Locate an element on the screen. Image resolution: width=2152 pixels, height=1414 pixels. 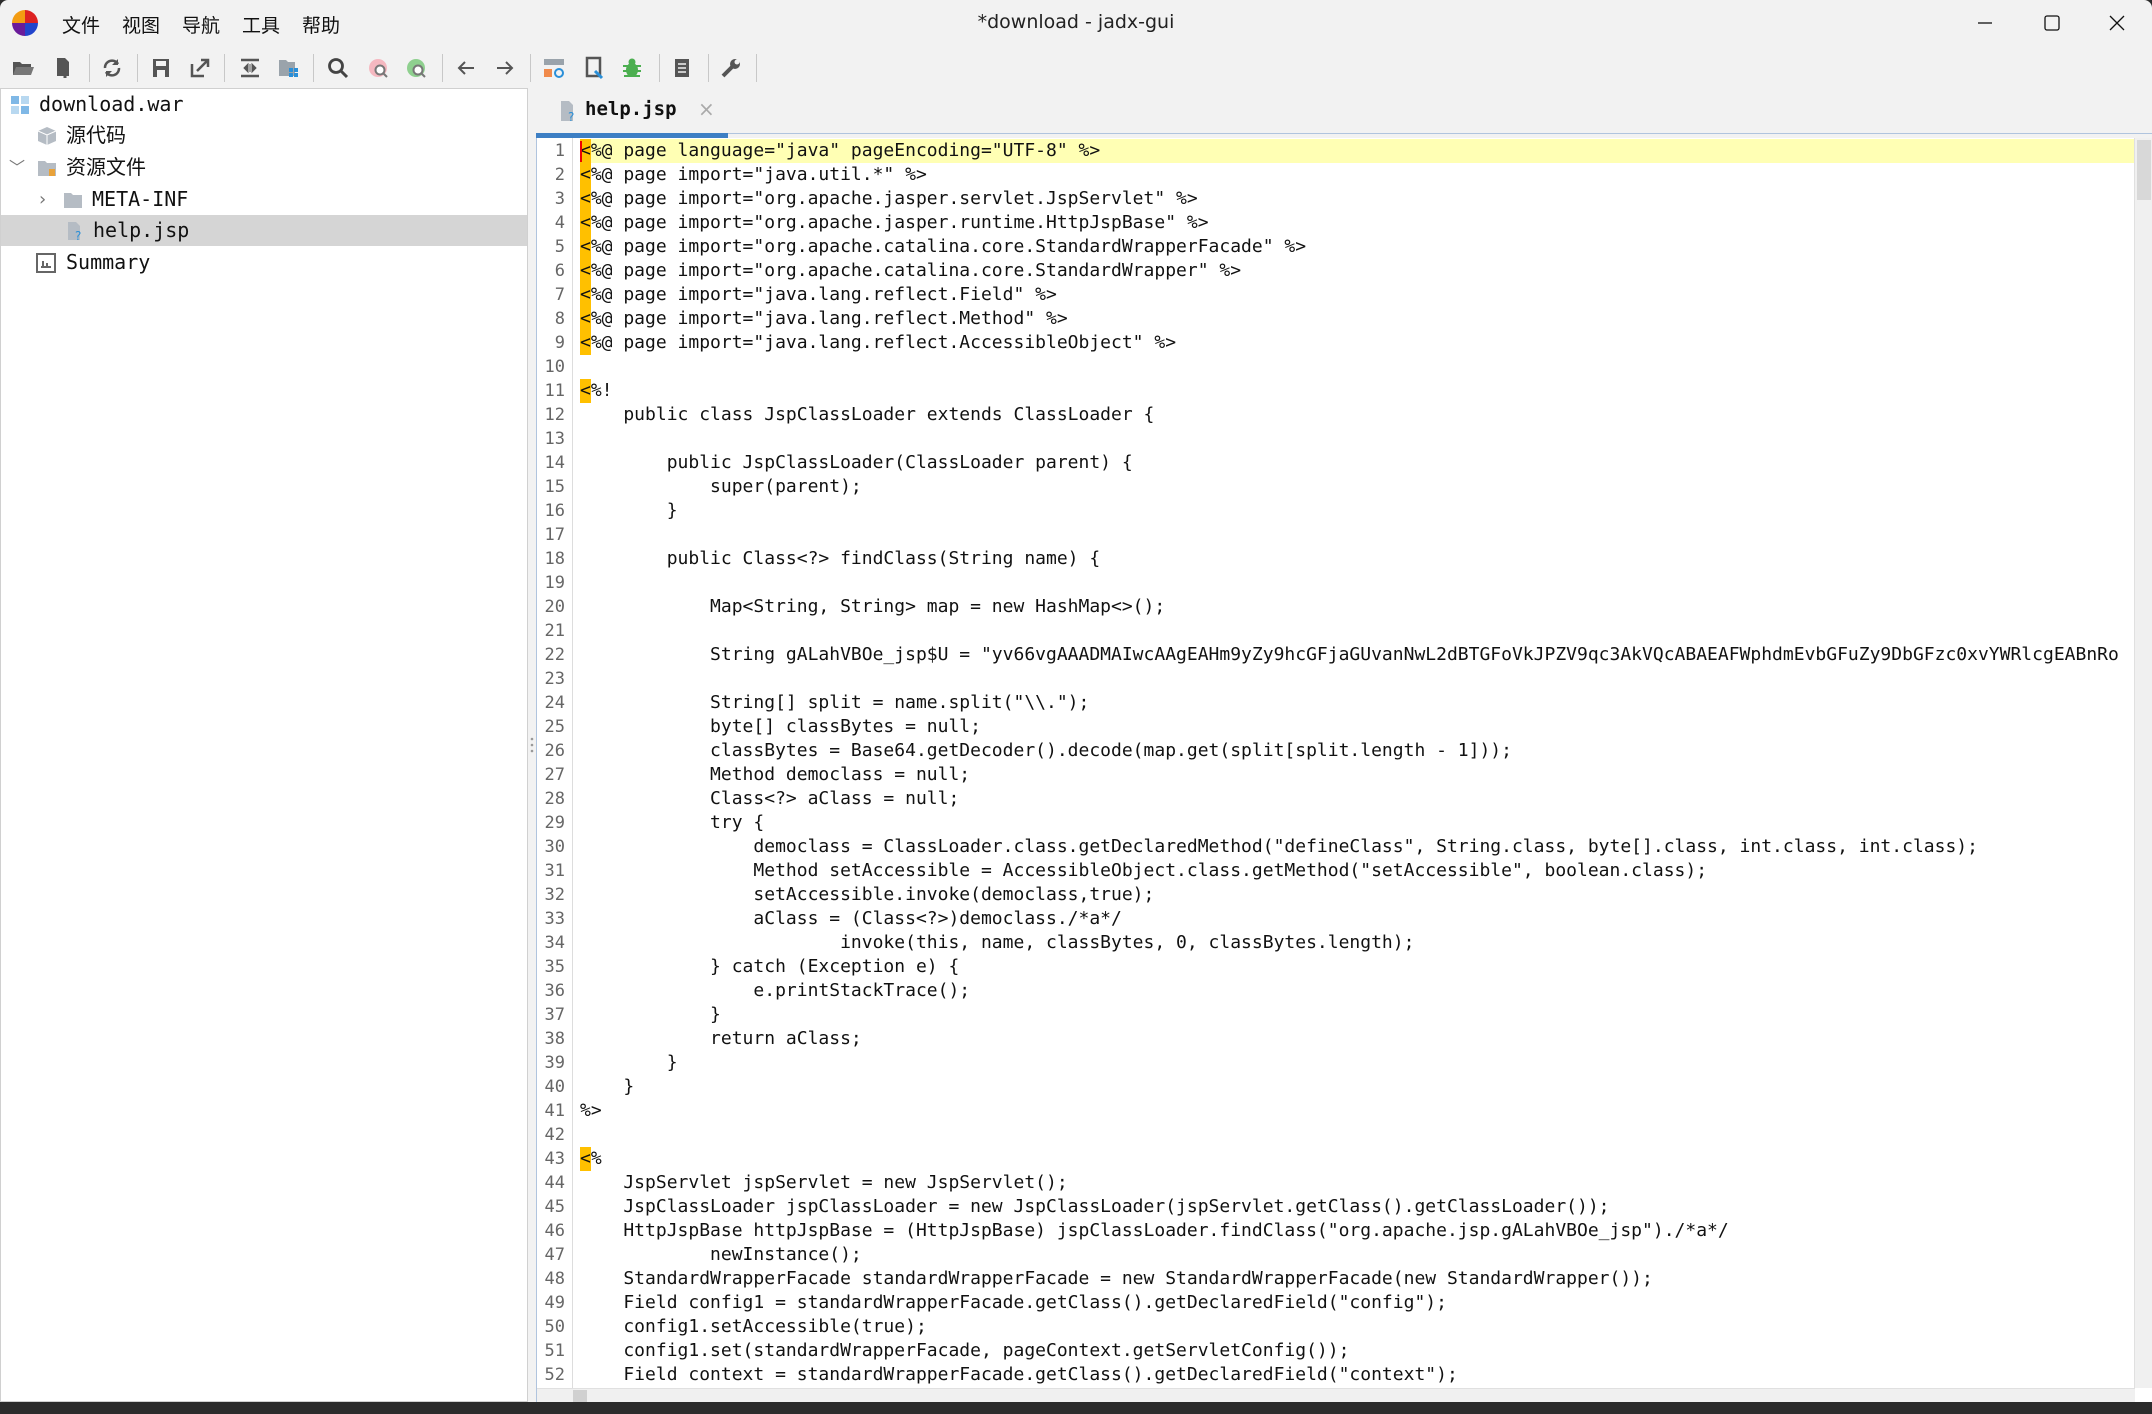
code-line: newInstance(); is located at coordinates (721, 1254).